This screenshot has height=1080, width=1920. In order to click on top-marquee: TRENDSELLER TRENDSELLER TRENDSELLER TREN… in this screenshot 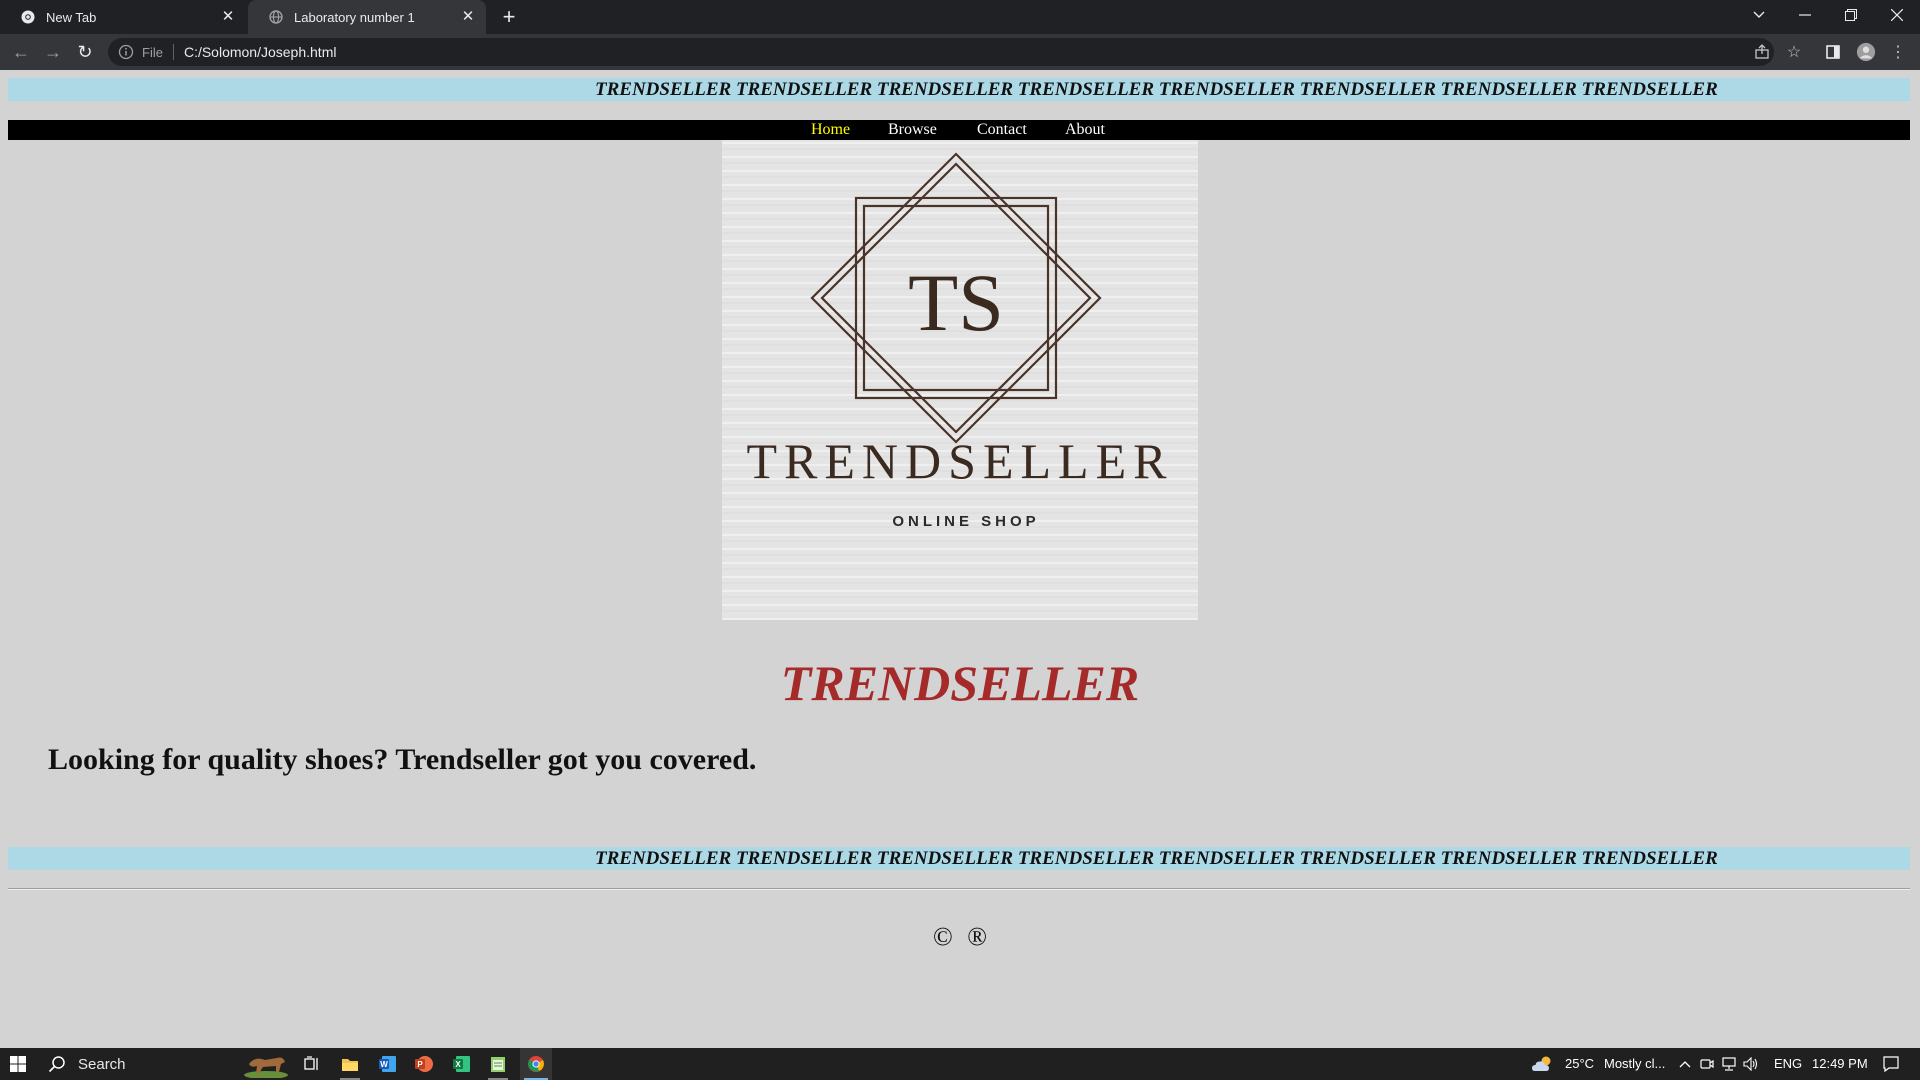, I will do `click(959, 89)`.